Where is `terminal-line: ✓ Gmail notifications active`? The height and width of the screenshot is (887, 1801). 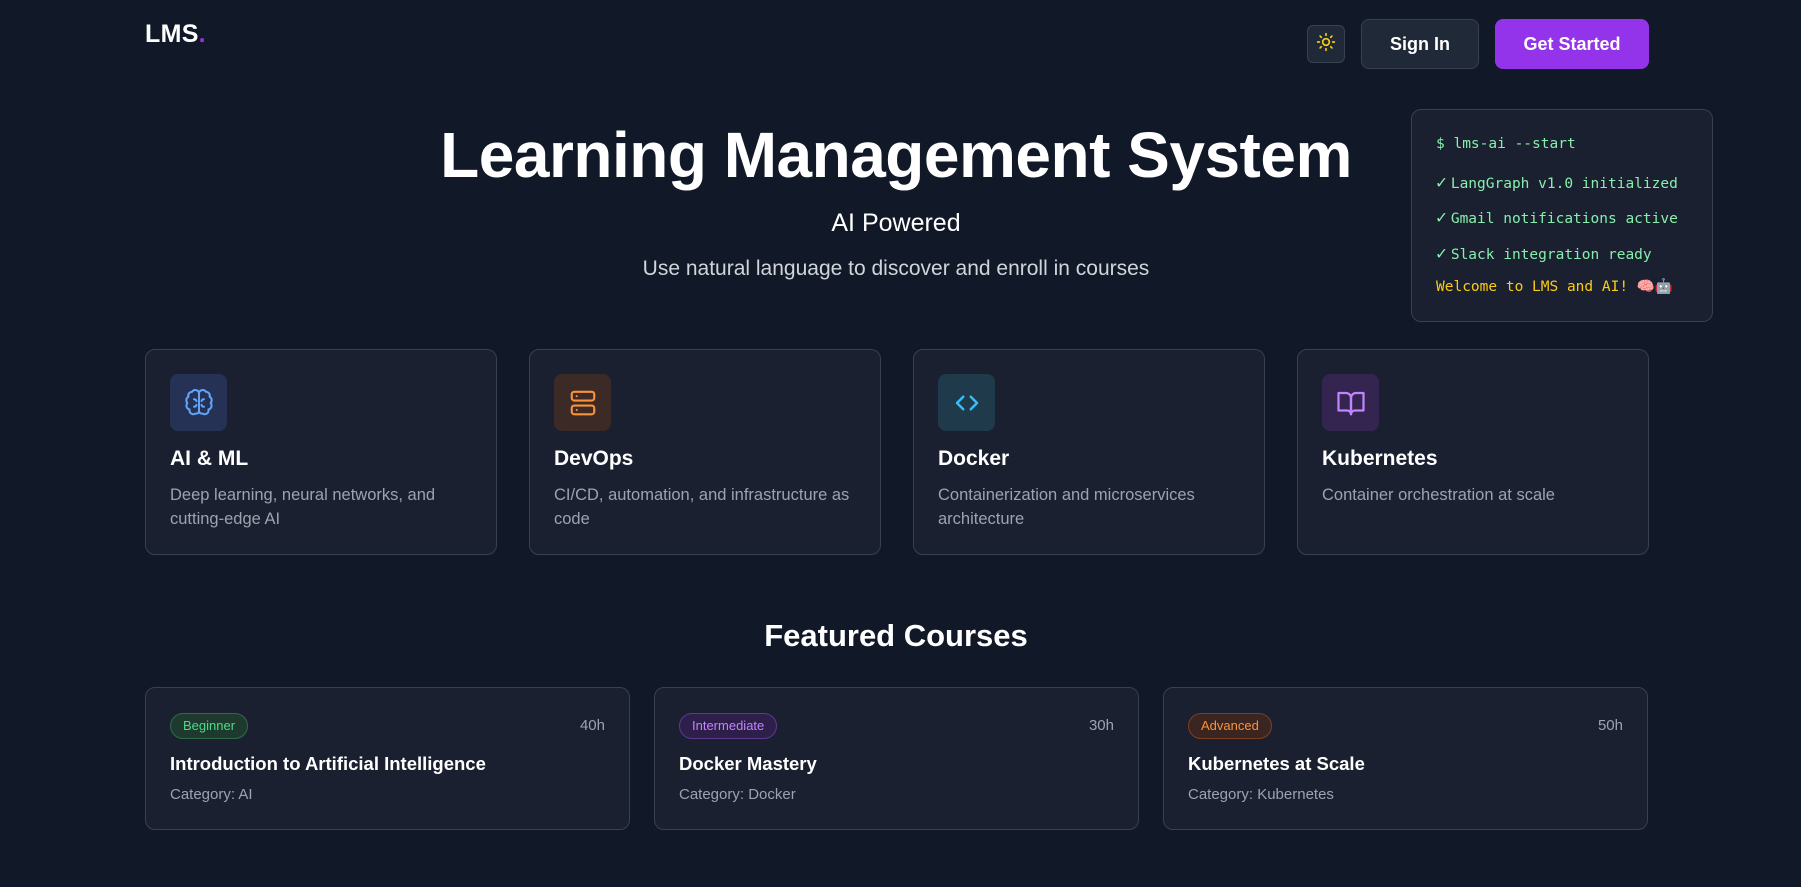 terminal-line: ✓ Gmail notifications active is located at coordinates (1574, 225).